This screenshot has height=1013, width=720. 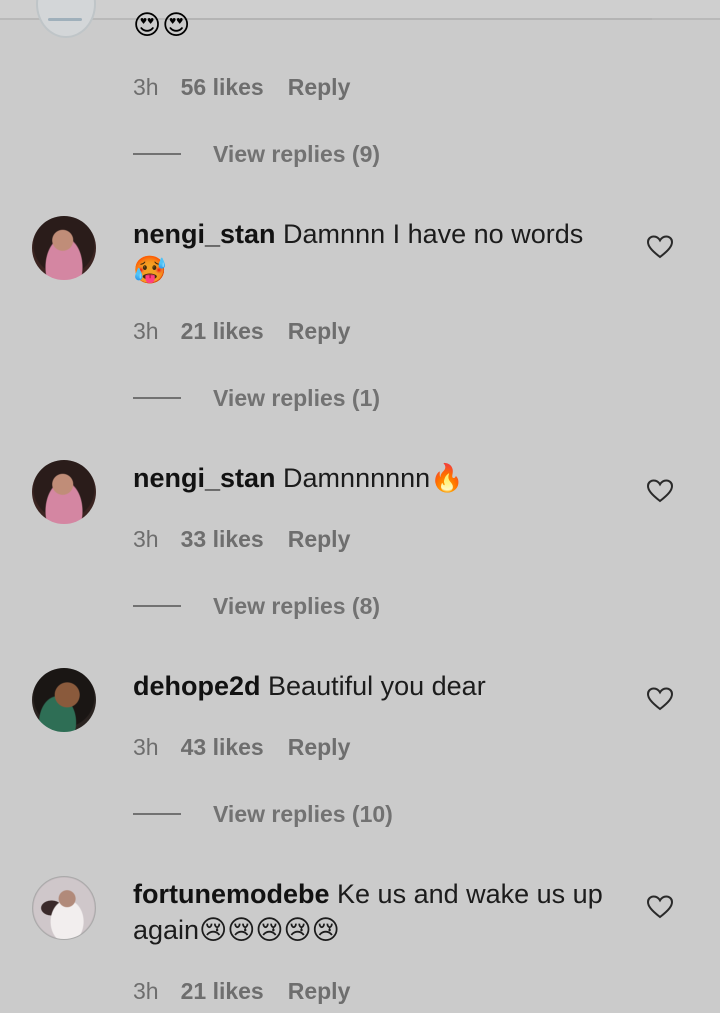 What do you see at coordinates (297, 398) in the screenshot?
I see `view-replies-label: View replies (1)` at bounding box center [297, 398].